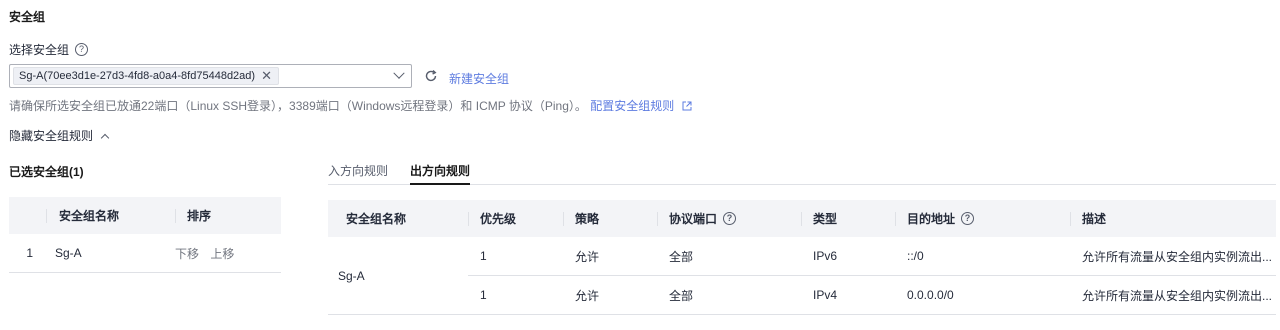  What do you see at coordinates (27, 17) in the screenshot?
I see `section-title: 安全组` at bounding box center [27, 17].